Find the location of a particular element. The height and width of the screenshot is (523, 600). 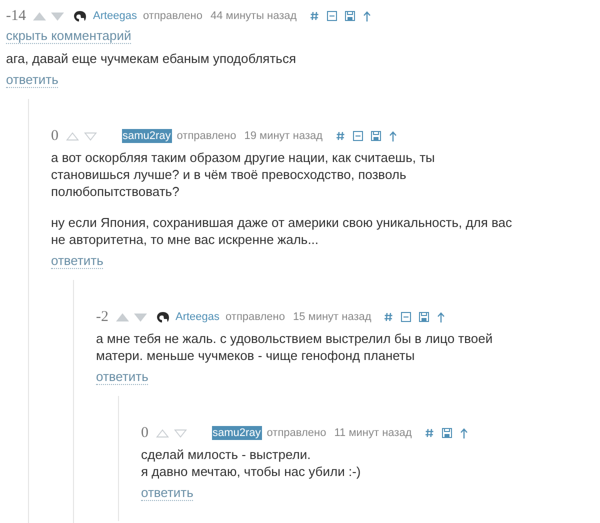

comment-text: а мне тебя не жаль. с удовольствием выстрелил бы в лицо твоей матери. меньше чучмеков - чище генофонд планеты is located at coordinates (294, 347).